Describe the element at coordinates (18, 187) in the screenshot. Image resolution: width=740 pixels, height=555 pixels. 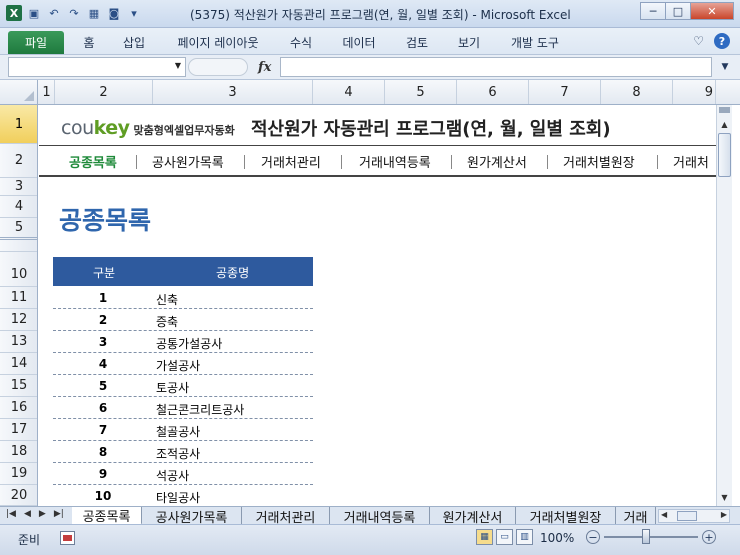
I see `row-header: 3` at that location.